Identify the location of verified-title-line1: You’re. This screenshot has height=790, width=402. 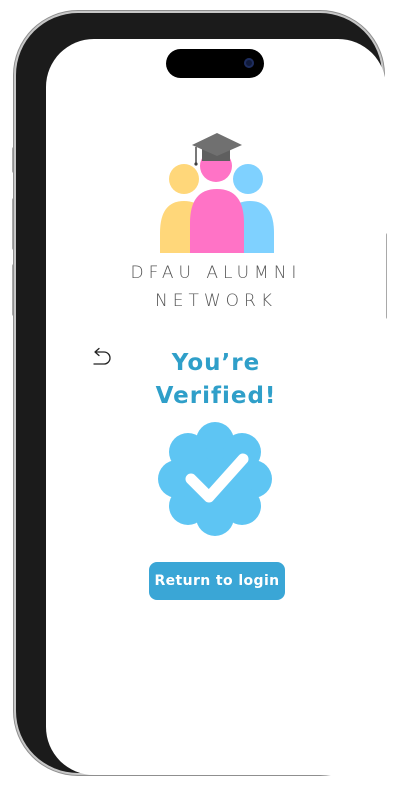
(216, 363).